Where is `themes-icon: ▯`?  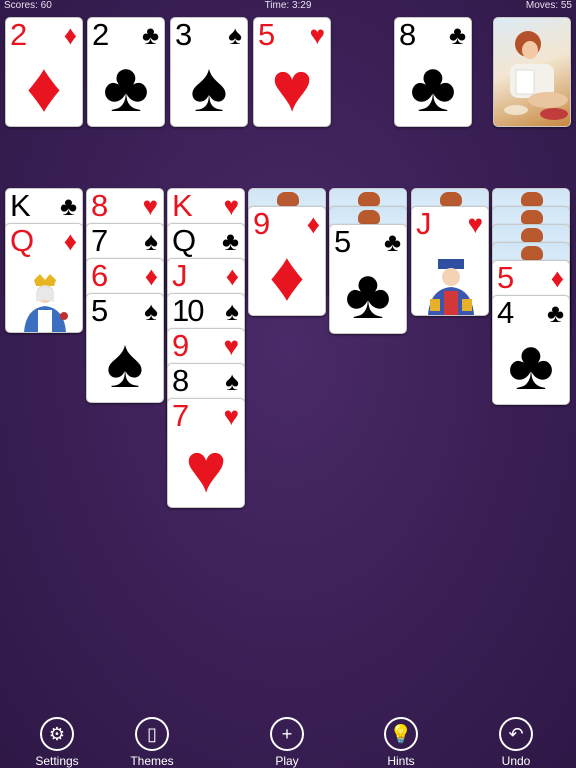
themes-icon: ▯ is located at coordinates (152, 734).